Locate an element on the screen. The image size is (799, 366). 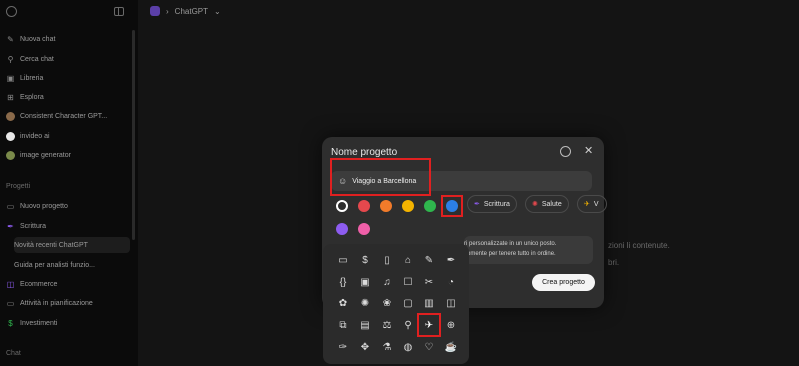
document-icon: ▤ is located at coordinates (365, 325).